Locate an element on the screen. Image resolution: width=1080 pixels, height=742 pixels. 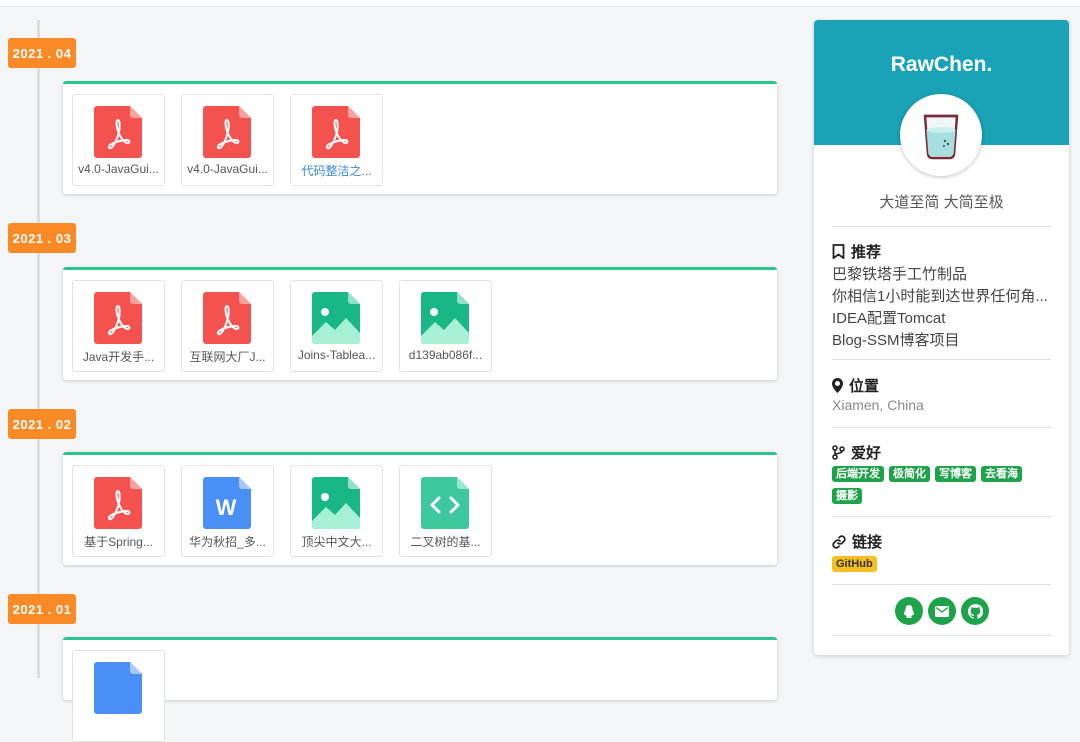
map-marker-icon is located at coordinates (837, 385).